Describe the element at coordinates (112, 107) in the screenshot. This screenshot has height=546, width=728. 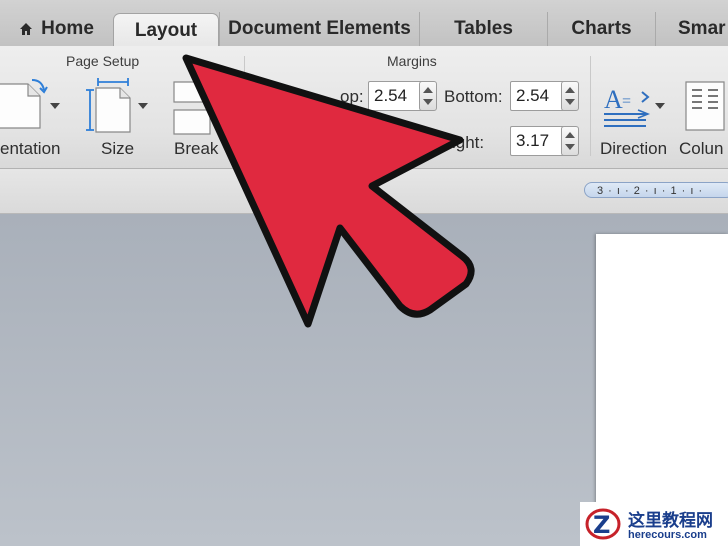
I see `page-size-icon` at that location.